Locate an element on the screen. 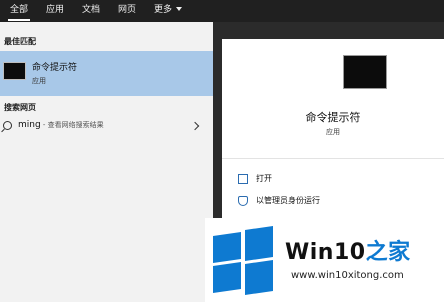  watermark-url: www.win10xitong.com is located at coordinates (347, 275).